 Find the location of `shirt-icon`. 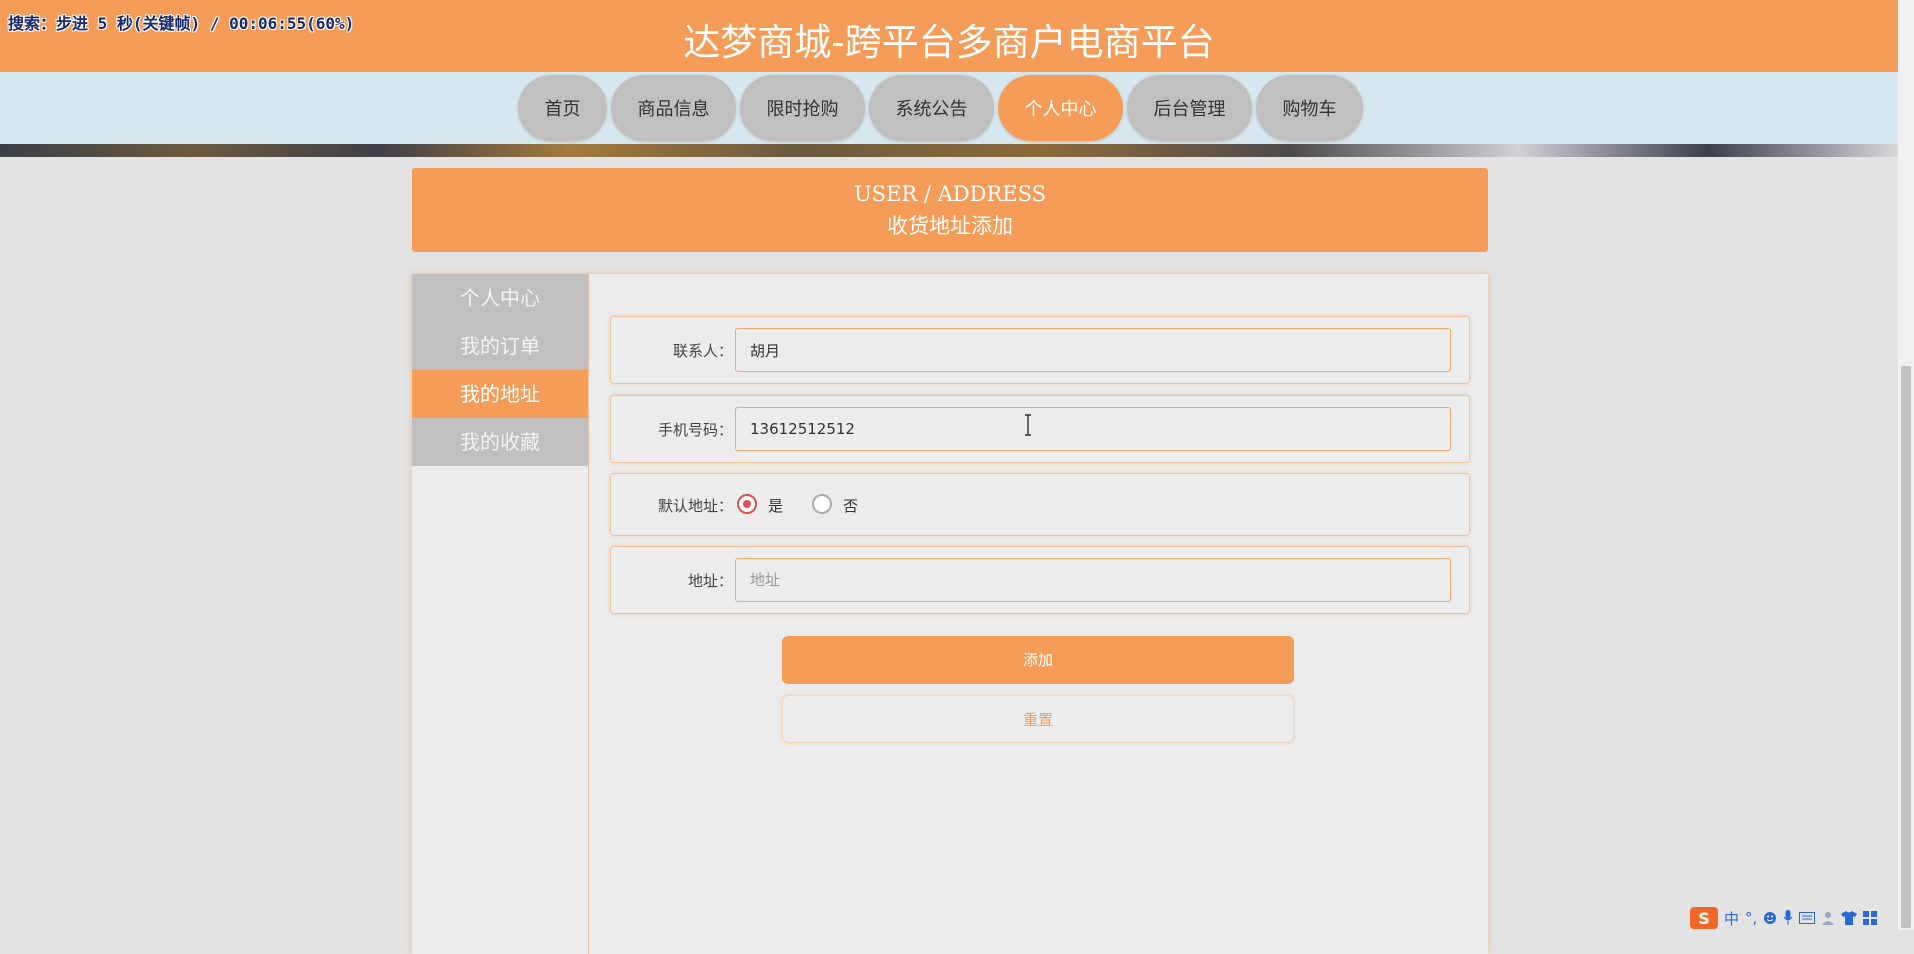

shirt-icon is located at coordinates (1849, 918).